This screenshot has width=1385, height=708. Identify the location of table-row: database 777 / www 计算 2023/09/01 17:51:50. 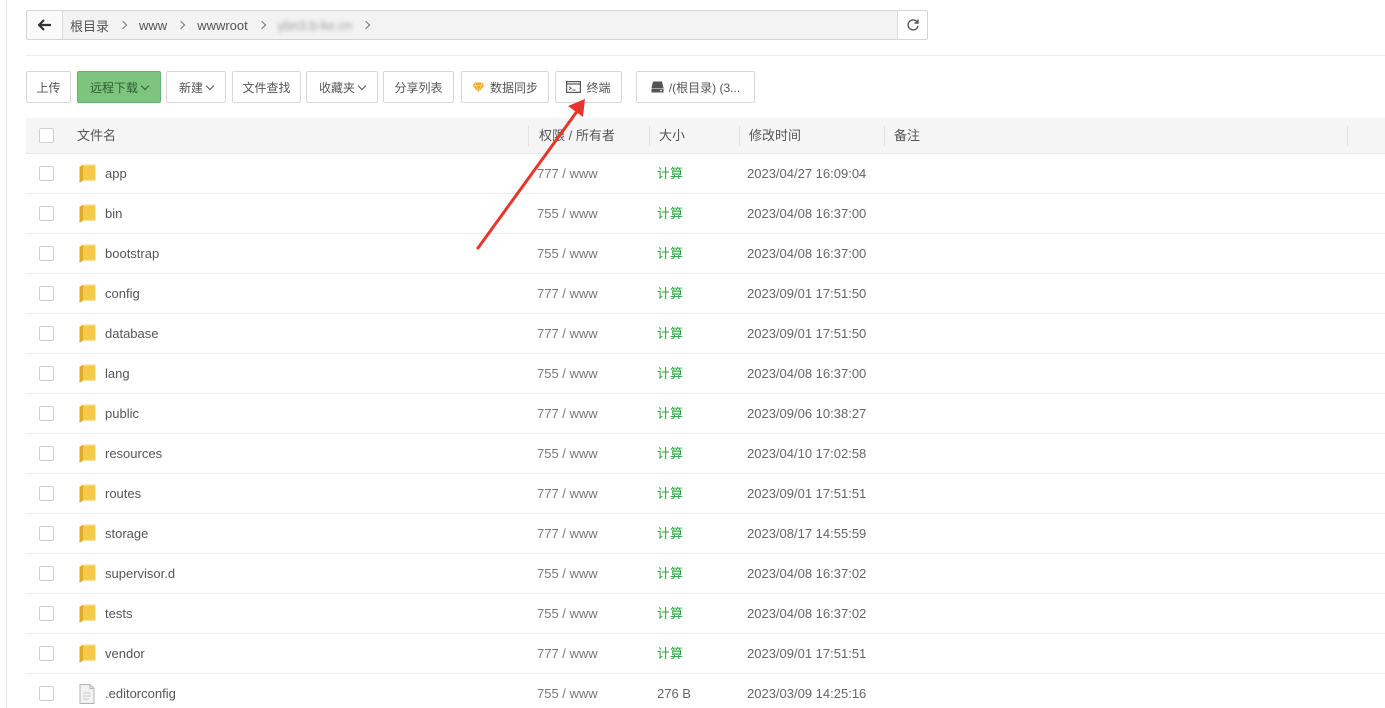
(705, 334).